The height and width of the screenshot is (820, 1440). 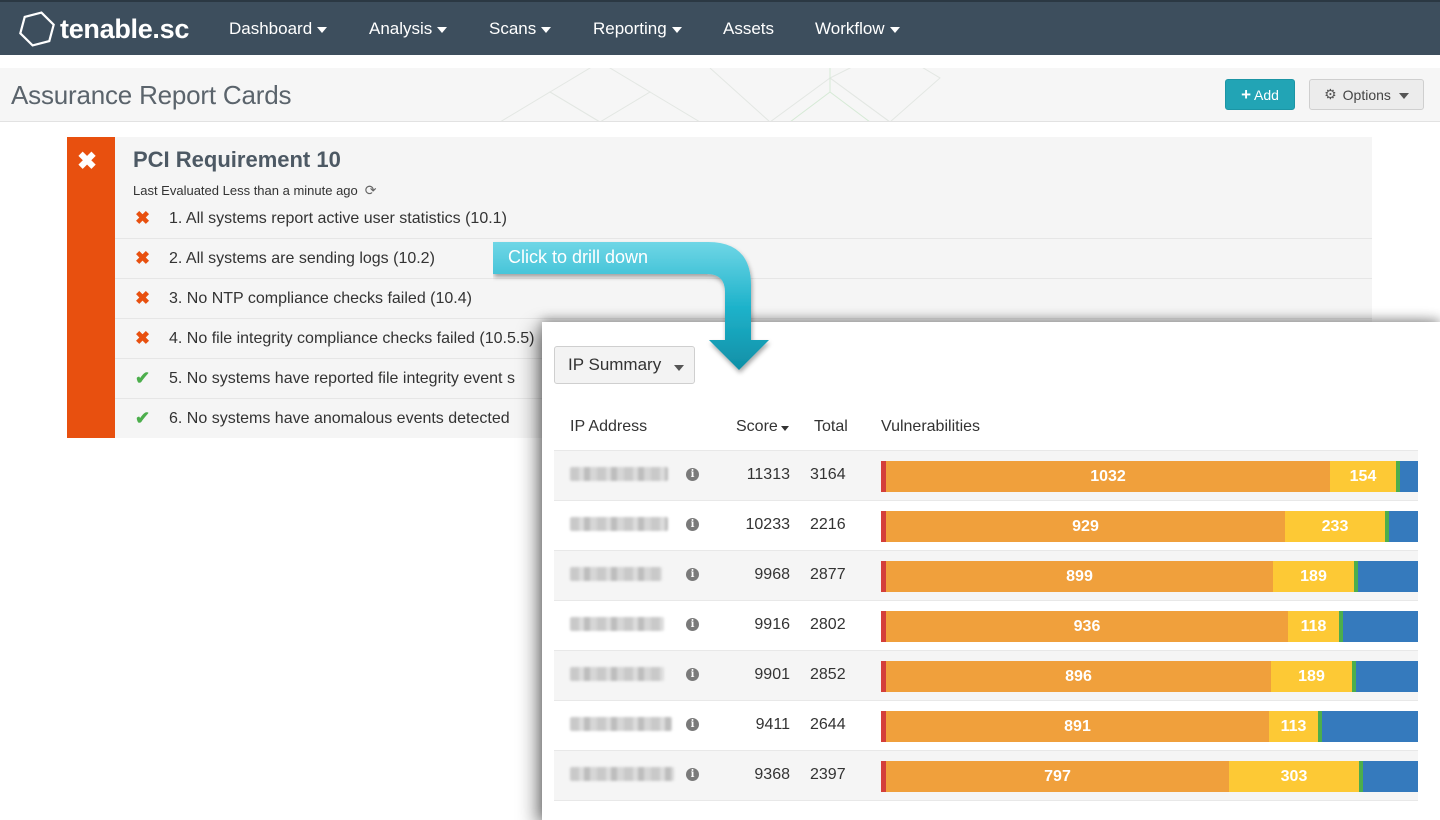 What do you see at coordinates (1057, 776) in the screenshot?
I see `high-segment: 797` at bounding box center [1057, 776].